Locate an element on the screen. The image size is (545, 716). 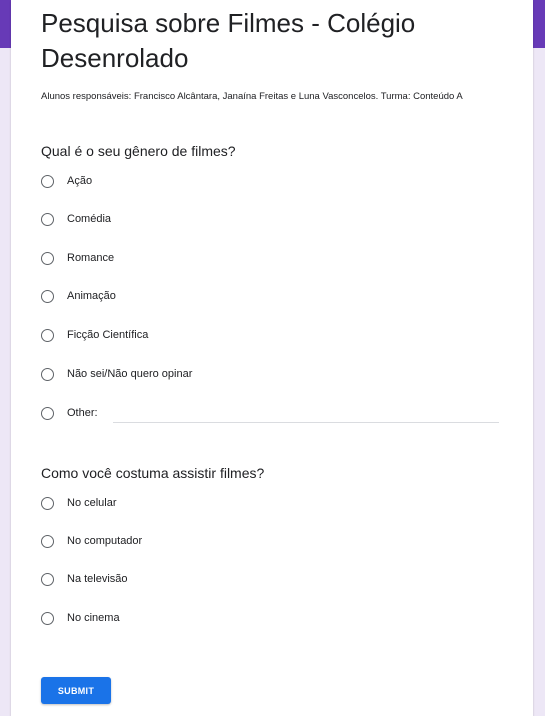
option-label: Ficção Científica is located at coordinates (108, 335).